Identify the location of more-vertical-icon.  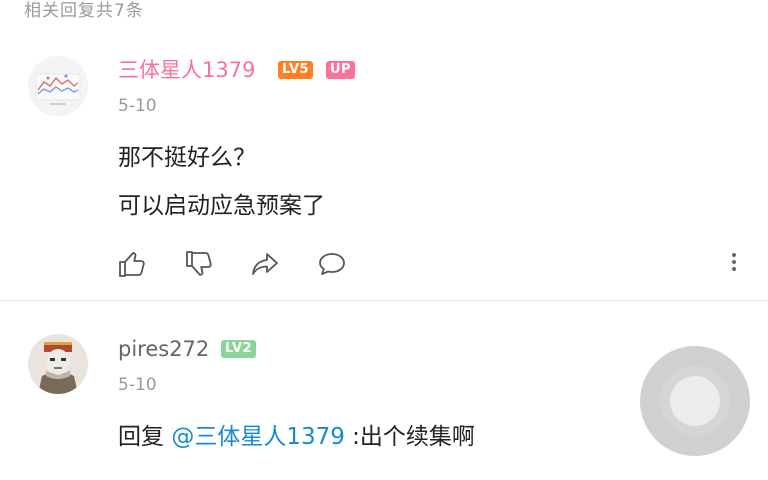
(734, 264).